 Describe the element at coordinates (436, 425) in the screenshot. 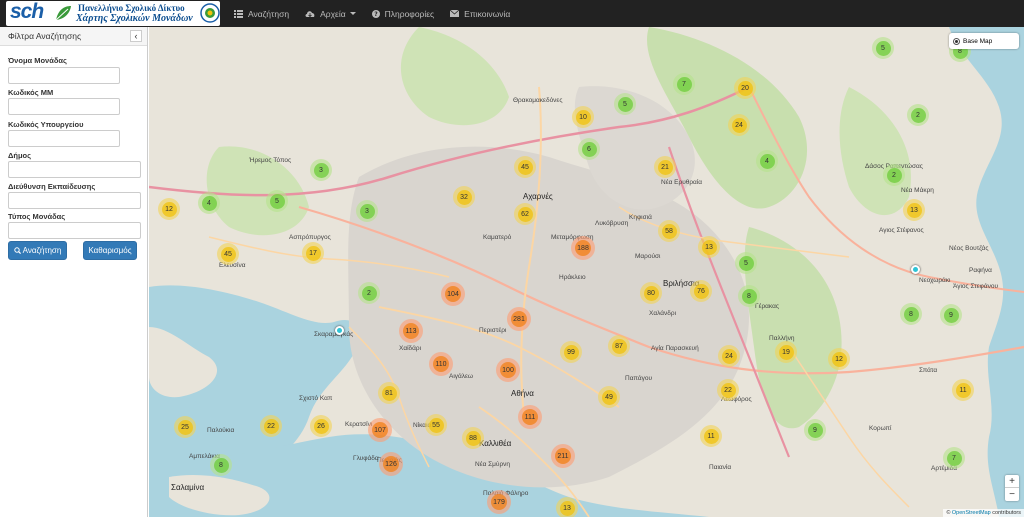

I see `school-cluster-marker: 55` at that location.